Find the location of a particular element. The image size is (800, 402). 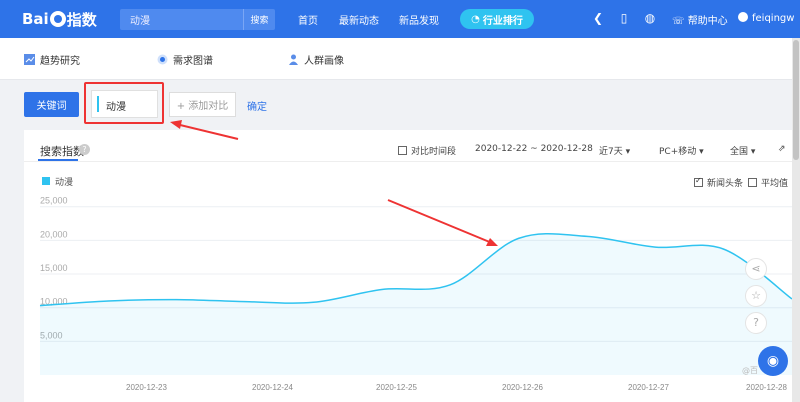

arrowhead is located at coordinates (176, 124).